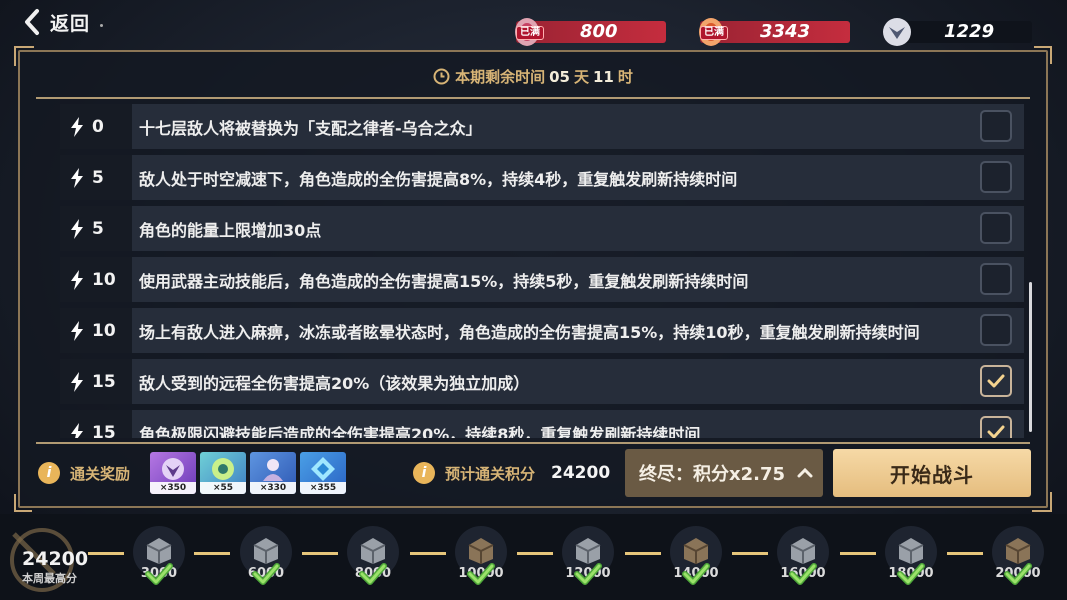 Image resolution: width=1067 pixels, height=600 pixels. Describe the element at coordinates (969, 31) in the screenshot. I see `currency-value: 1229` at that location.